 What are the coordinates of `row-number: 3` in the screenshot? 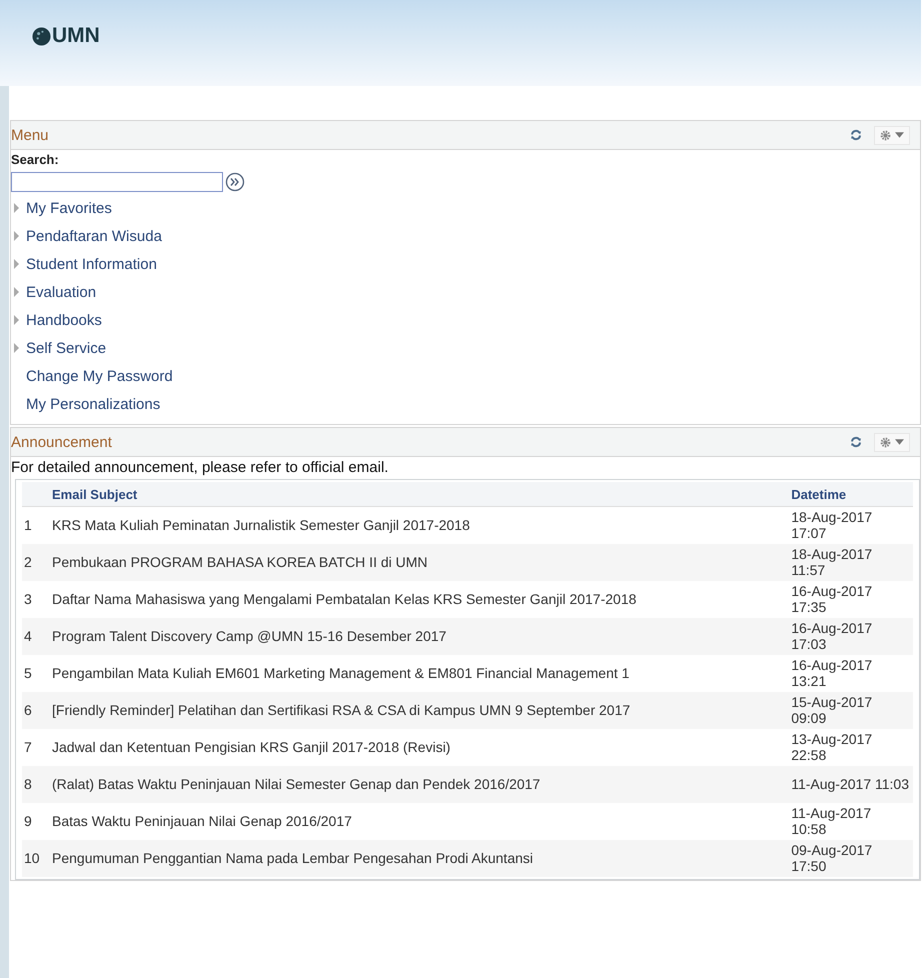 It's located at (35, 599).